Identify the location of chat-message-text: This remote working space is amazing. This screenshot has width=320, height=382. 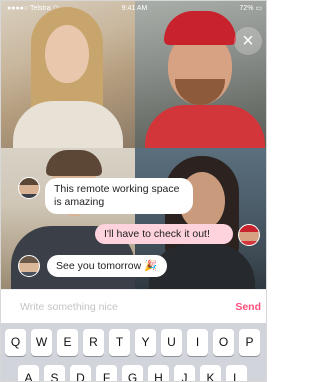
(117, 195).